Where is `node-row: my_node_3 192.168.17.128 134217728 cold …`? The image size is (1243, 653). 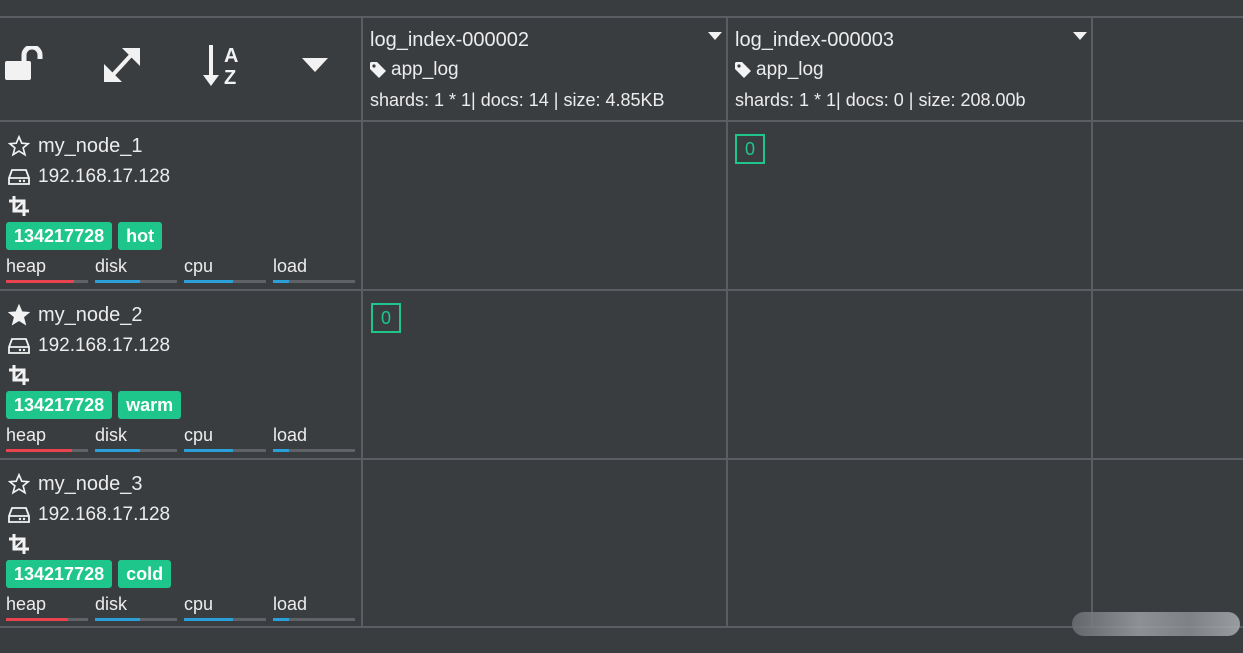 node-row: my_node_3 192.168.17.128 134217728 cold … is located at coordinates (181, 544).